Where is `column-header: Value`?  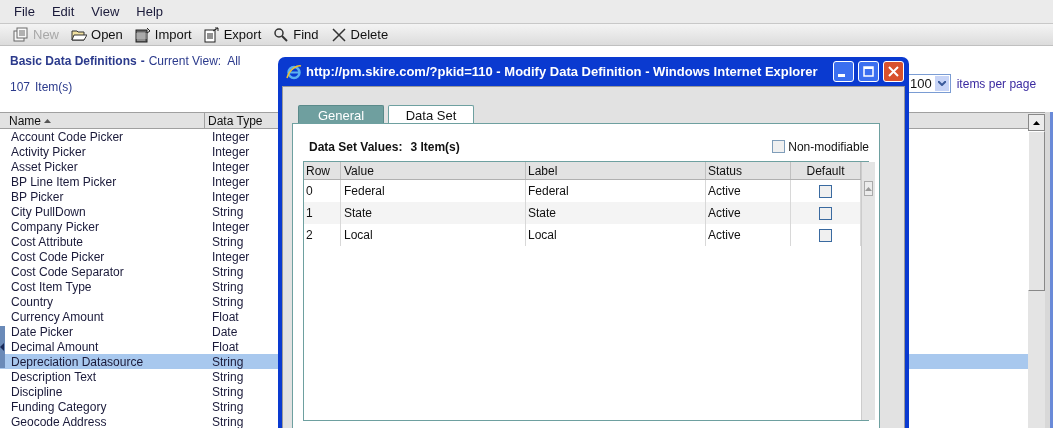 column-header: Value is located at coordinates (433, 170).